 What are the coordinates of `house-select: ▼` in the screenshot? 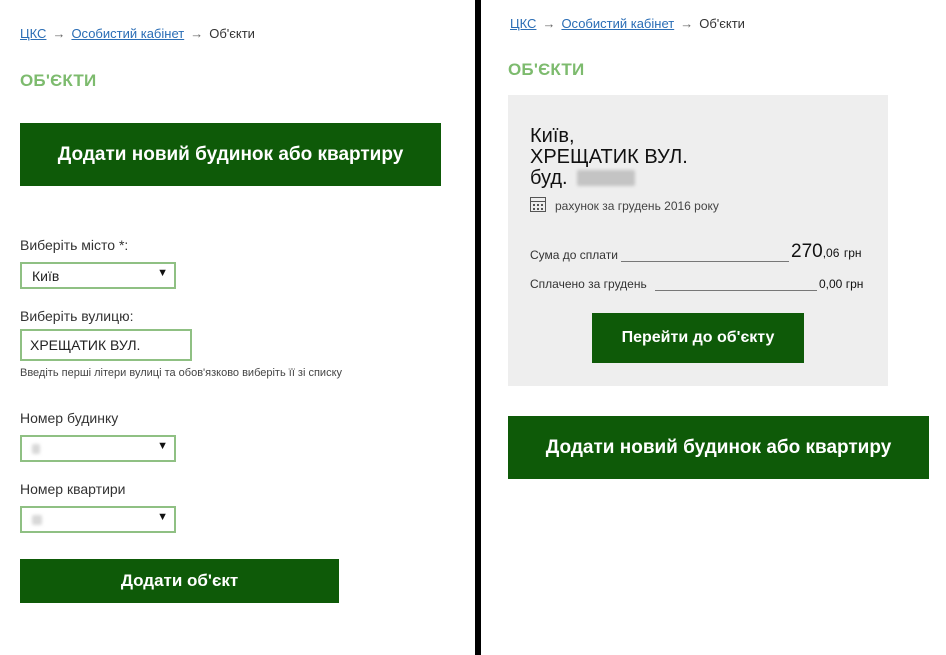 It's located at (98, 448).